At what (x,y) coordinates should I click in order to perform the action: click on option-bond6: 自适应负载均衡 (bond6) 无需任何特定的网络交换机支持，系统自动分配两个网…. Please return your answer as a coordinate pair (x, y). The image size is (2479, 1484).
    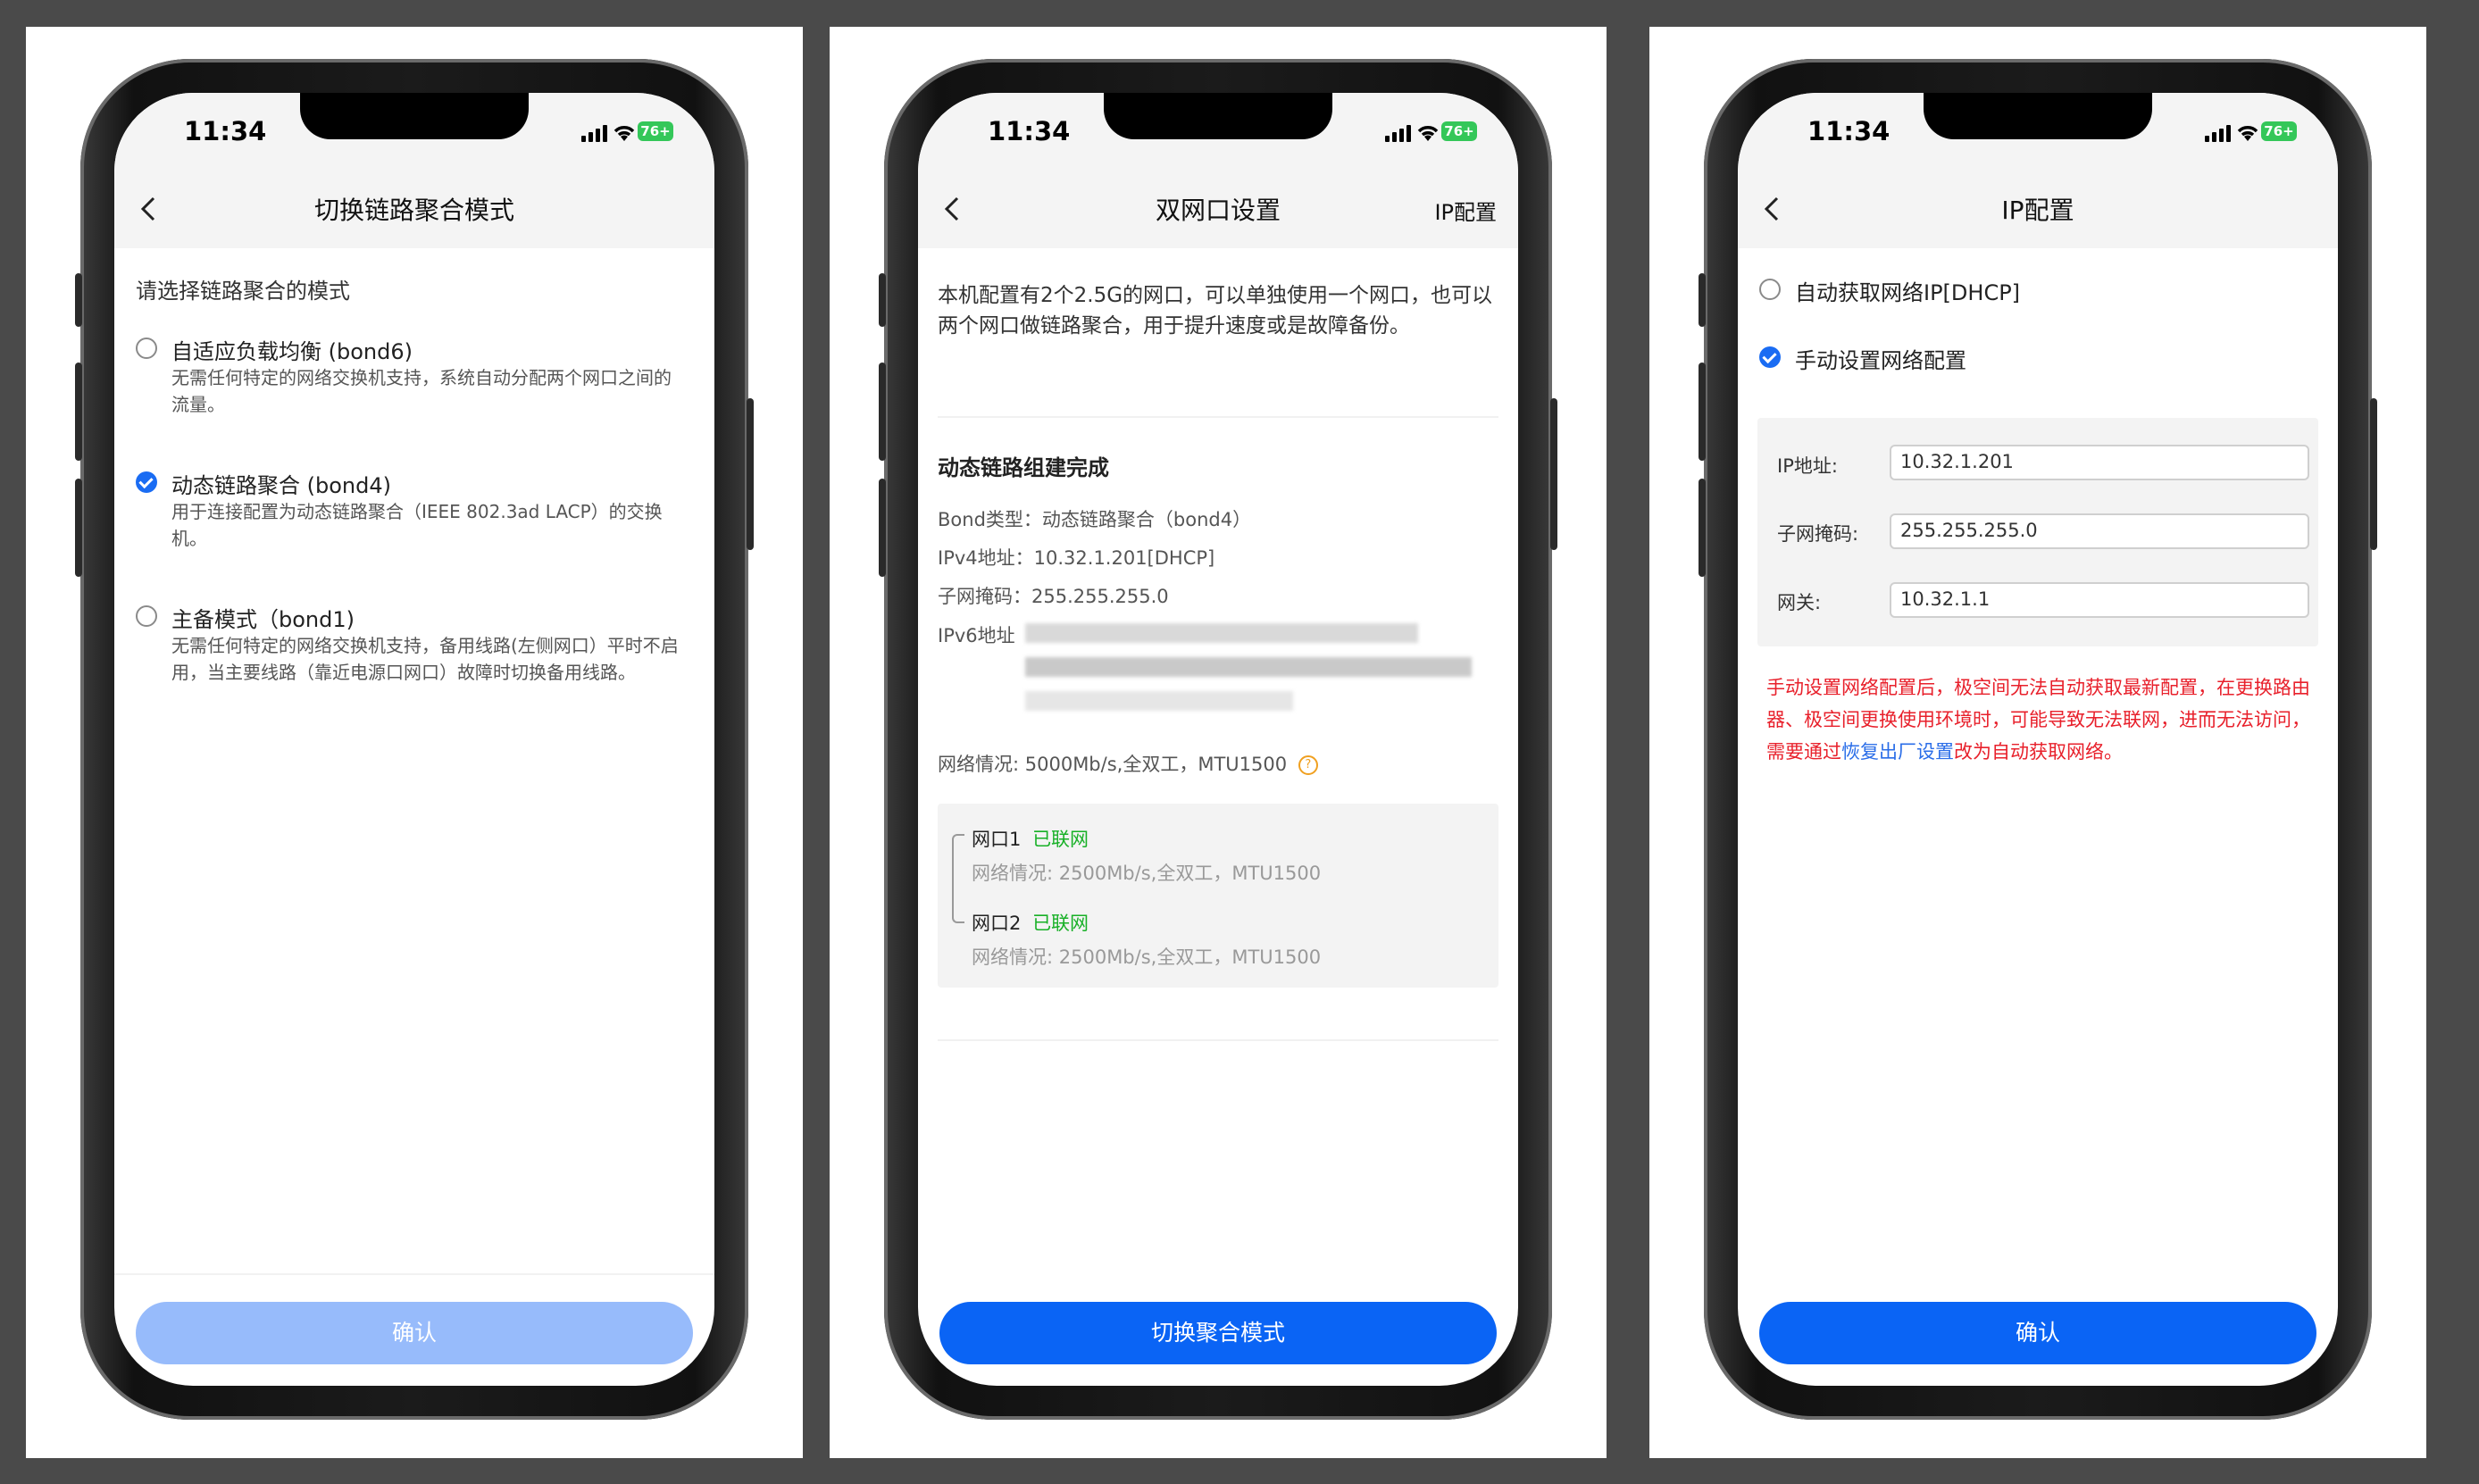
    Looking at the image, I should click on (412, 383).